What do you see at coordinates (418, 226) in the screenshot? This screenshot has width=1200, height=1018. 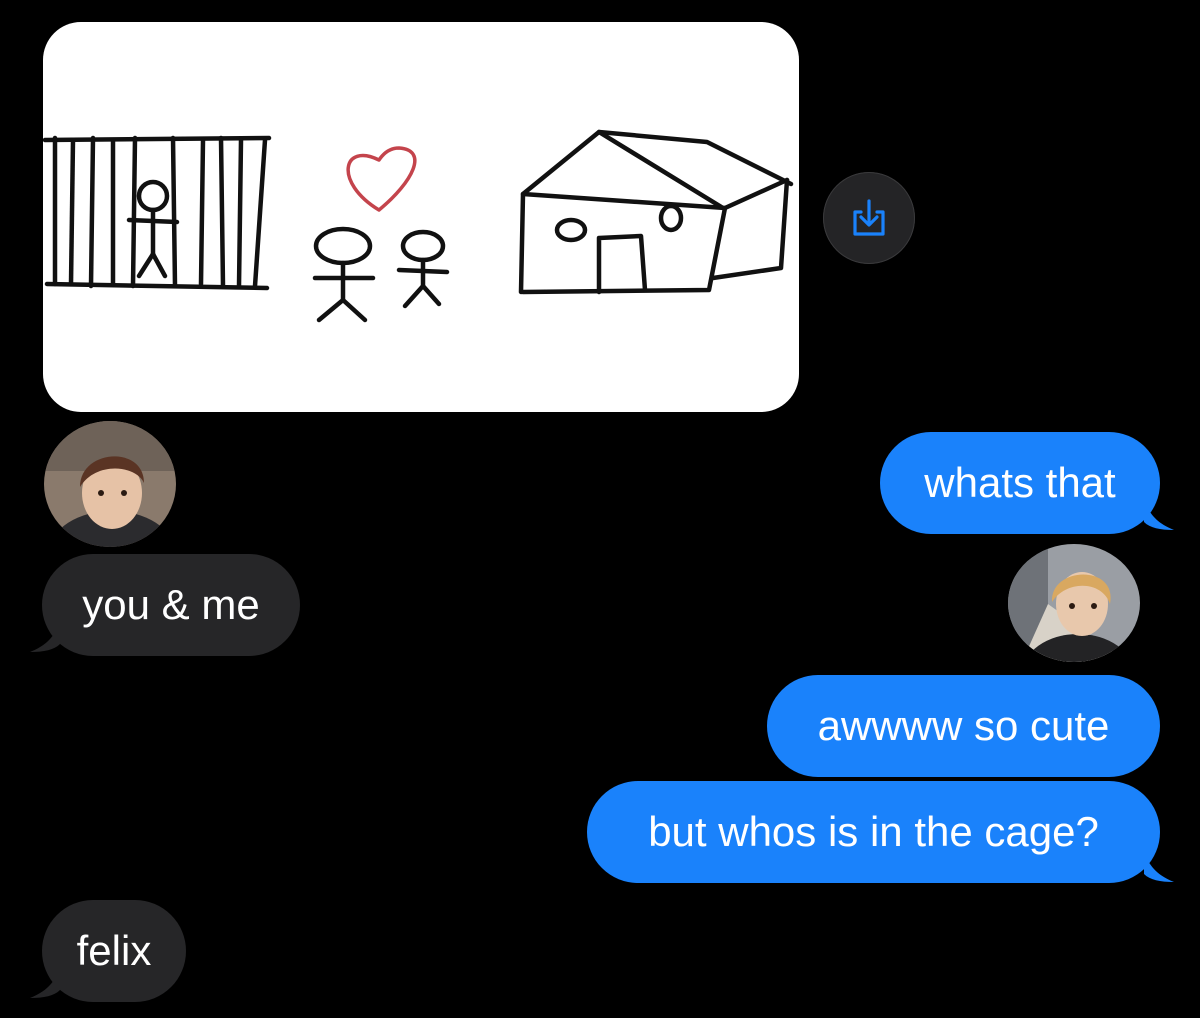 I see `drawing-image` at bounding box center [418, 226].